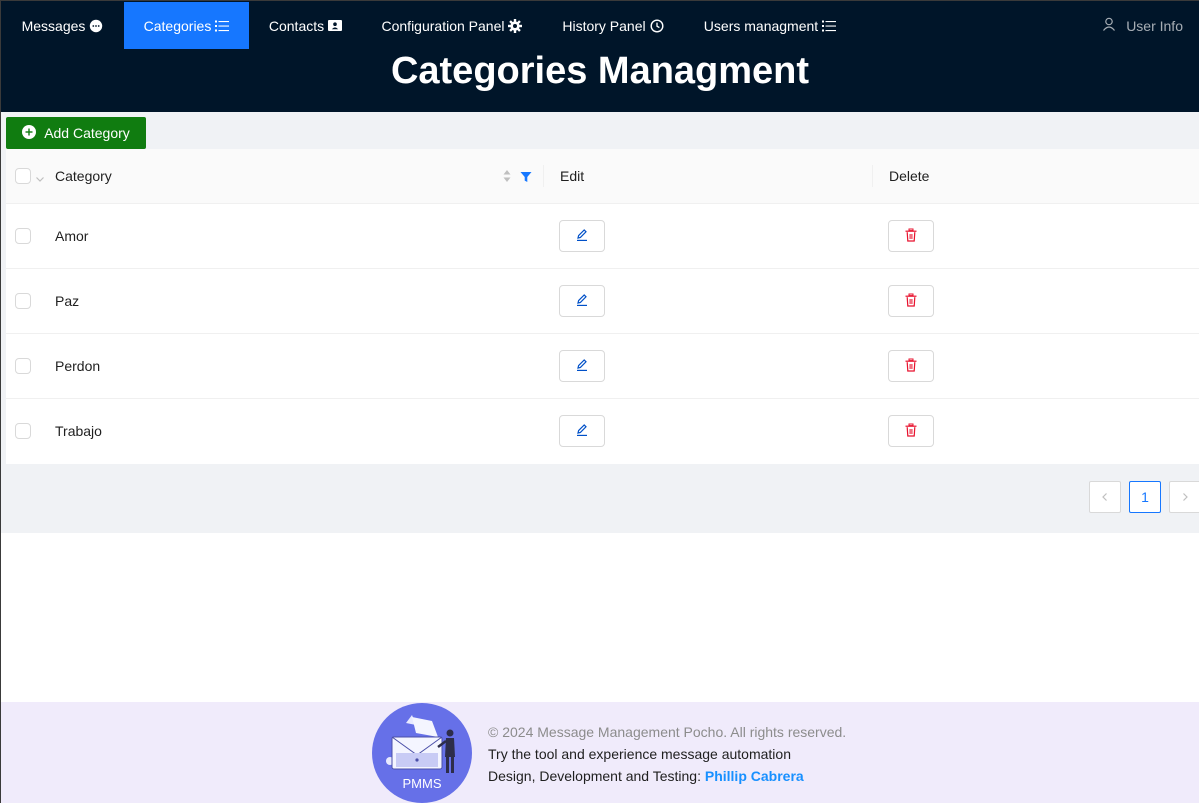  Describe the element at coordinates (40, 179) in the screenshot. I see `selection-dropdown-icon` at that location.